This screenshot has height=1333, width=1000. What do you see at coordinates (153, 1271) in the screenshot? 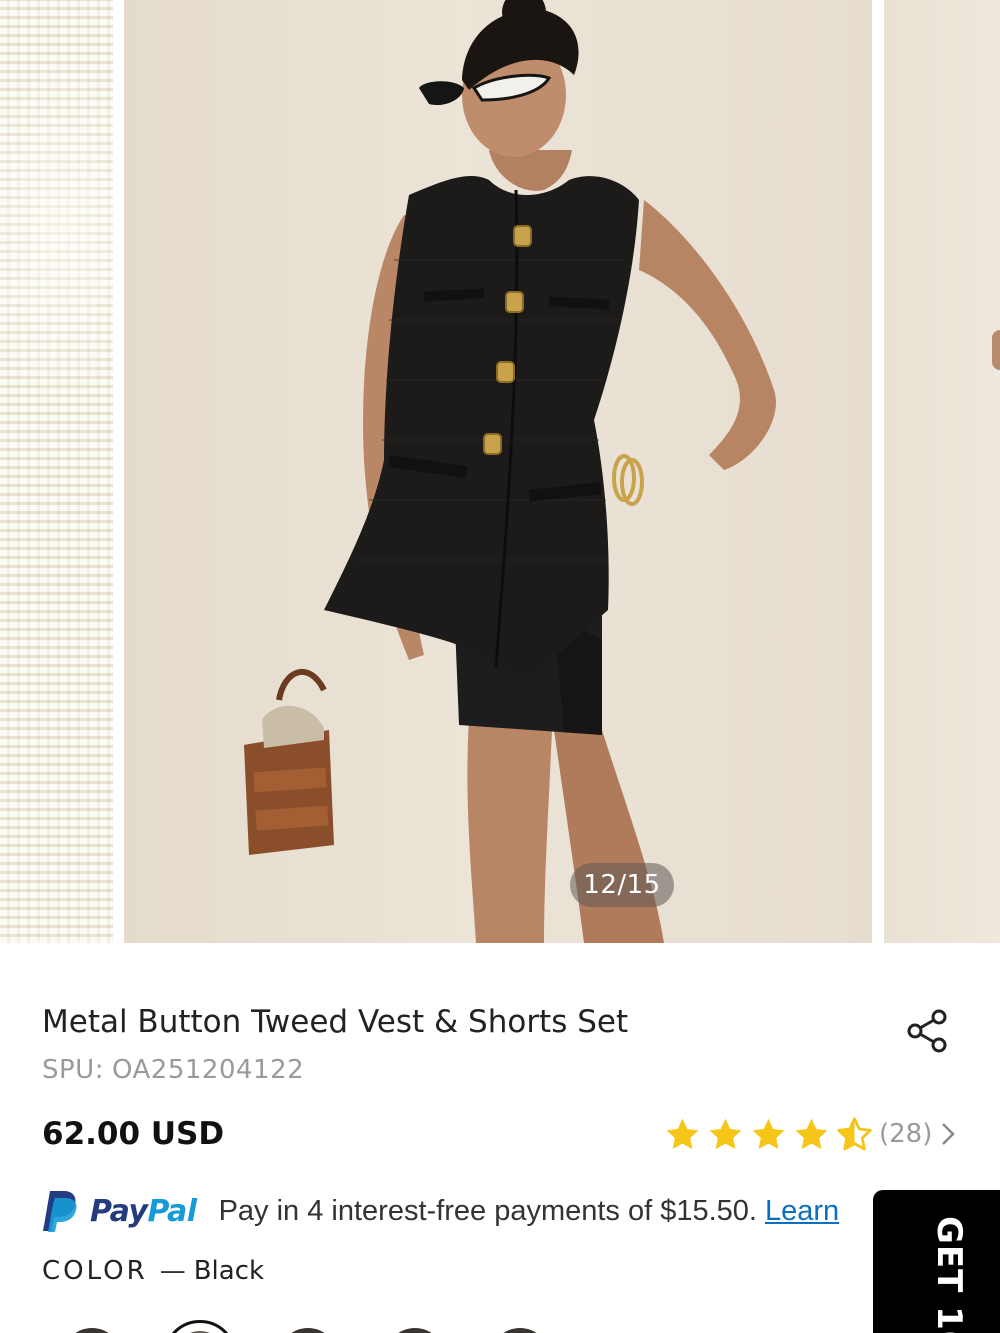
I see `color-selector-label: COLOR — Black` at bounding box center [153, 1271].